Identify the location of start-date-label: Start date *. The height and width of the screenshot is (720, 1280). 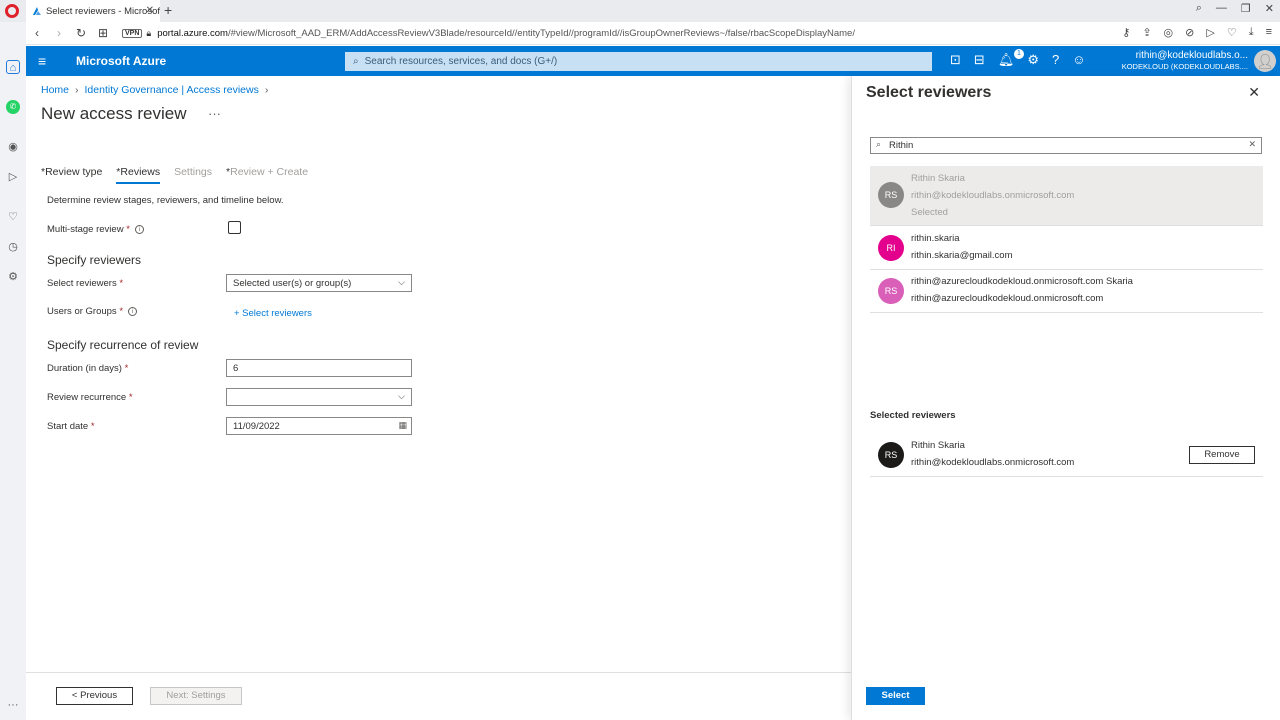
(71, 426).